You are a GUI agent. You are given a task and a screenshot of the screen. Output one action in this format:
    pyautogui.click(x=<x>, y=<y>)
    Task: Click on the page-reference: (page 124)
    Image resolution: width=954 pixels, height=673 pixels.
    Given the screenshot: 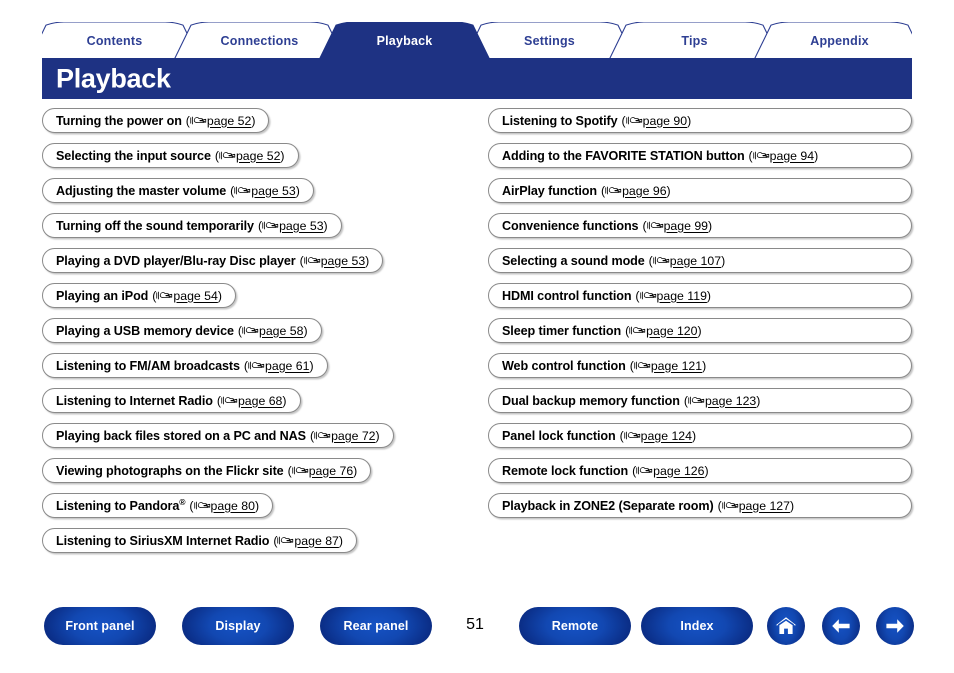 What is the action you would take?
    pyautogui.click(x=658, y=436)
    